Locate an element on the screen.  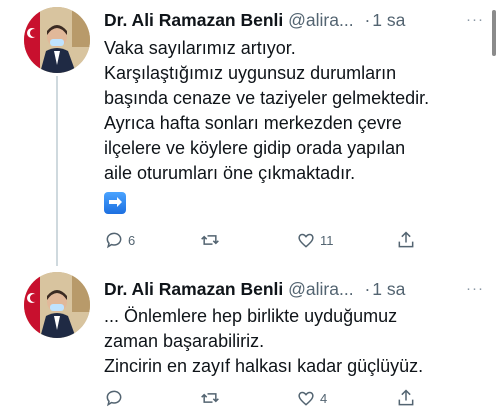
like-button: 4 is located at coordinates (311, 398).